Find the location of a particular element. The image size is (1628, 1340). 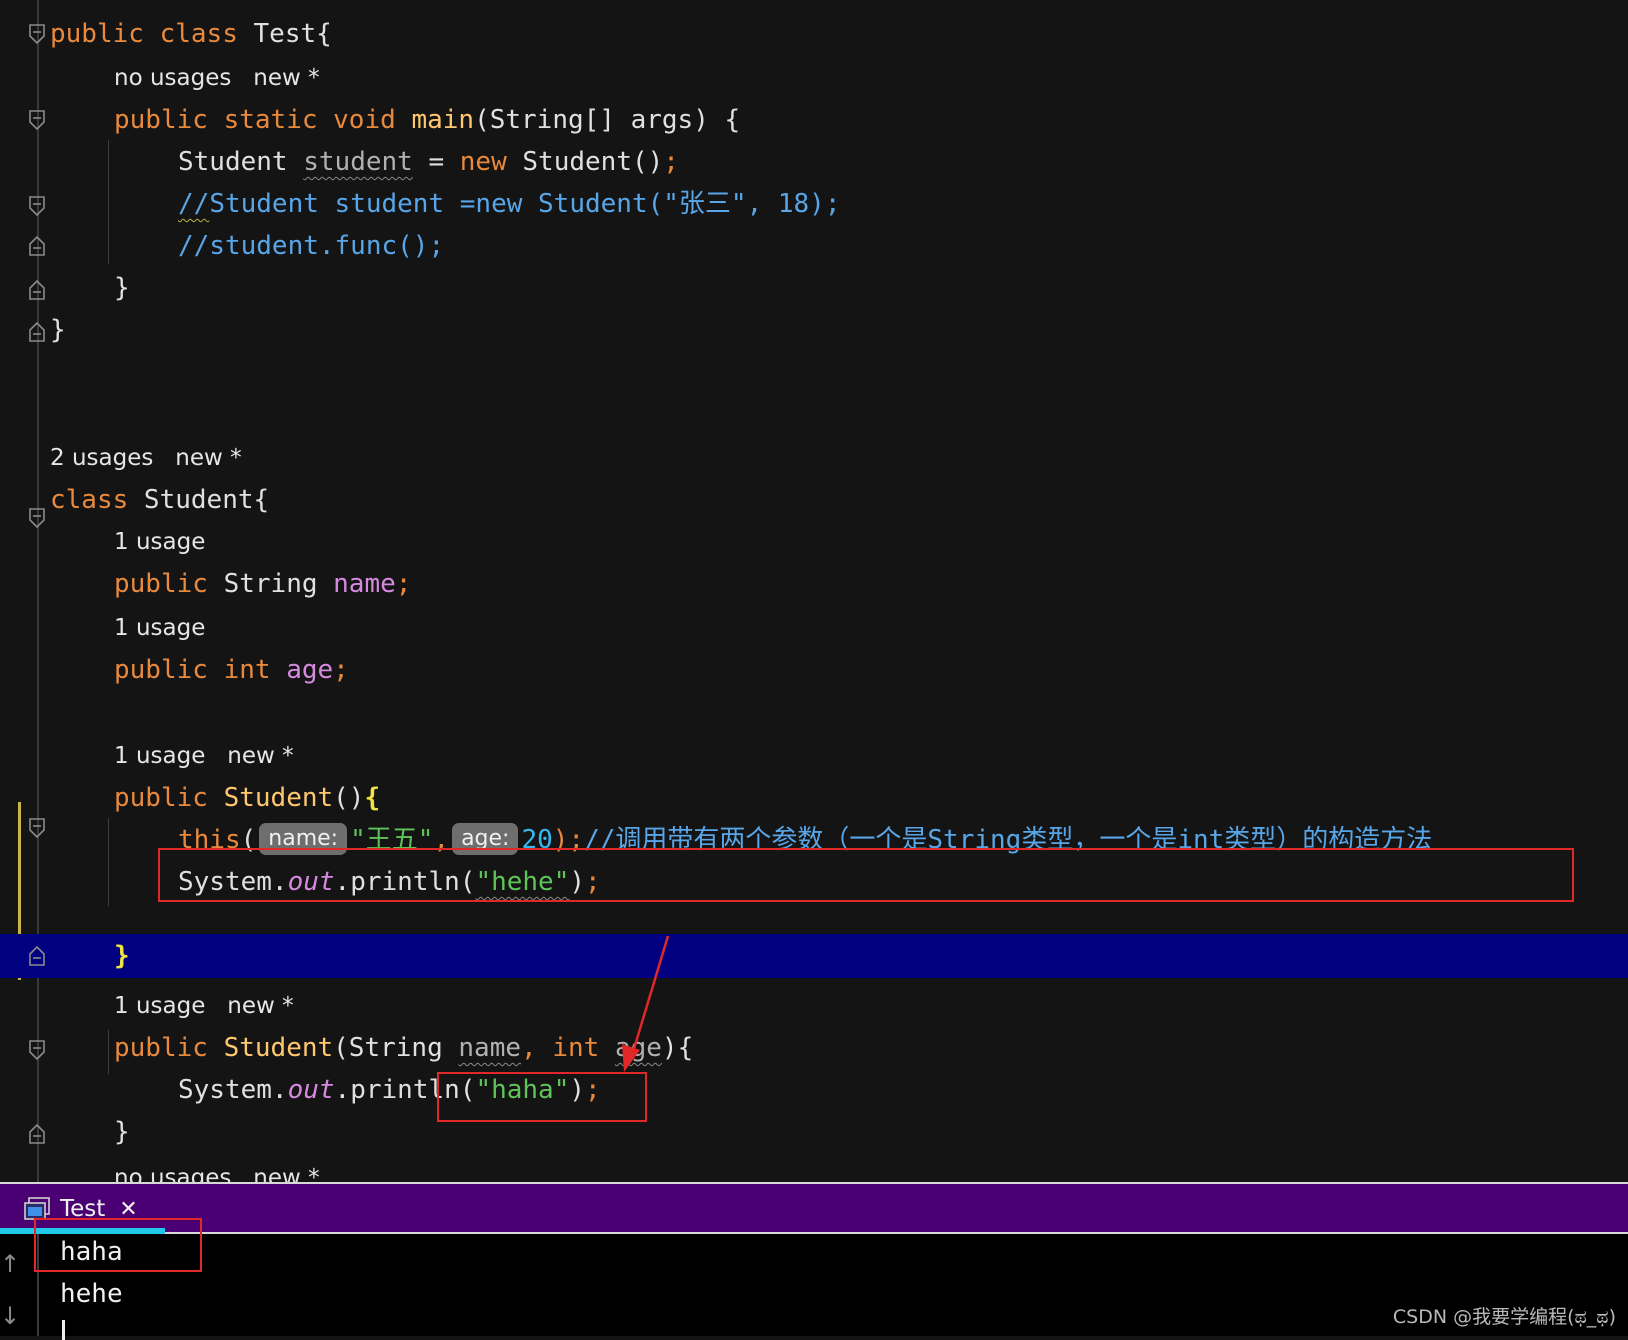

watermark: CSDN @我要学编程(ಥ_ಥ) is located at coordinates (1504, 1317).